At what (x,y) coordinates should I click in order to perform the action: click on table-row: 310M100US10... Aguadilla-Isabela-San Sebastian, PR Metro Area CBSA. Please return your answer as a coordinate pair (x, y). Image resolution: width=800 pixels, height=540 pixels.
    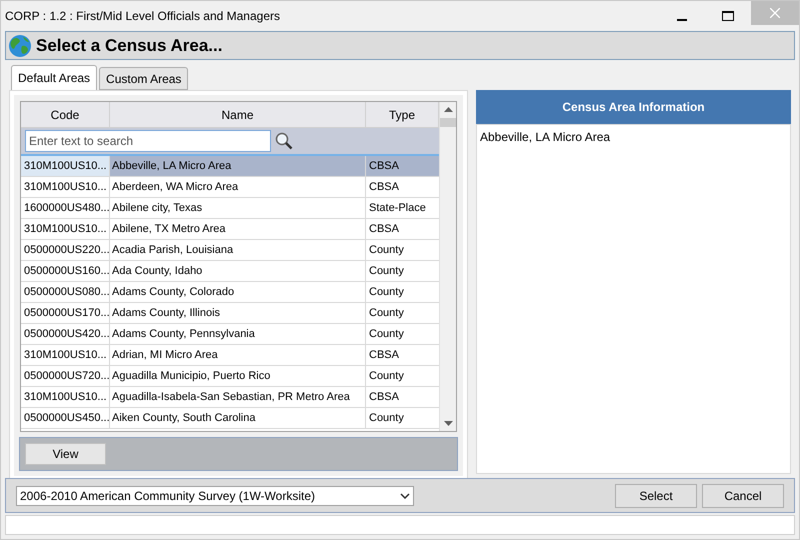
    Looking at the image, I should click on (230, 397).